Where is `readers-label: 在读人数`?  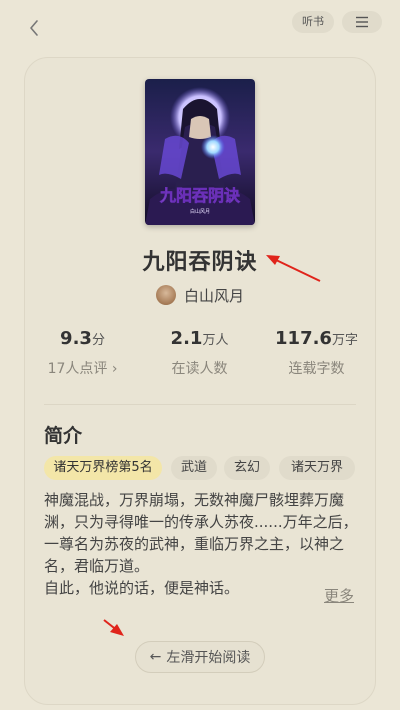 readers-label: 在读人数 is located at coordinates (199, 369).